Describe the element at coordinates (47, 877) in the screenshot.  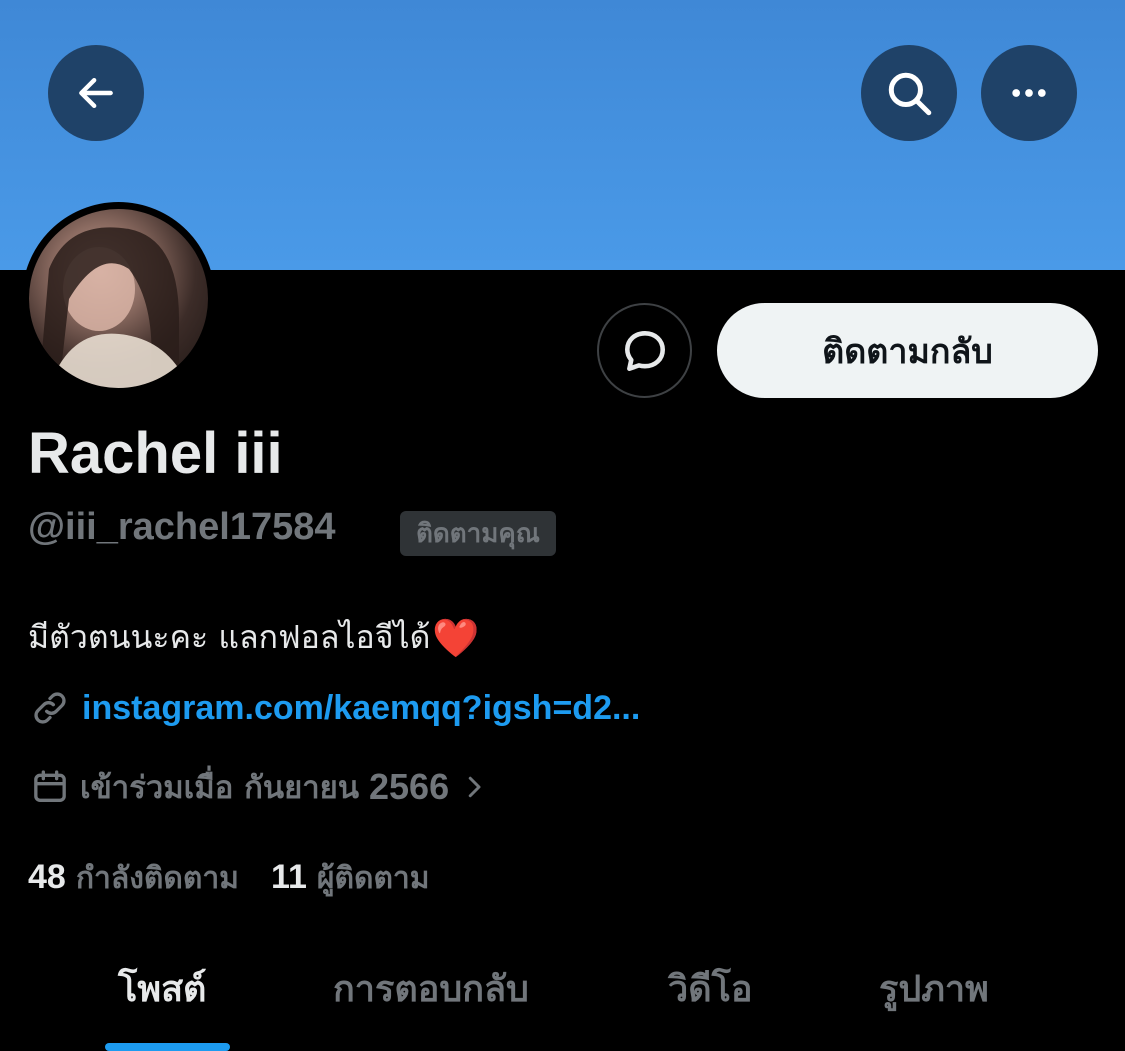
I see `following-count: 48` at that location.